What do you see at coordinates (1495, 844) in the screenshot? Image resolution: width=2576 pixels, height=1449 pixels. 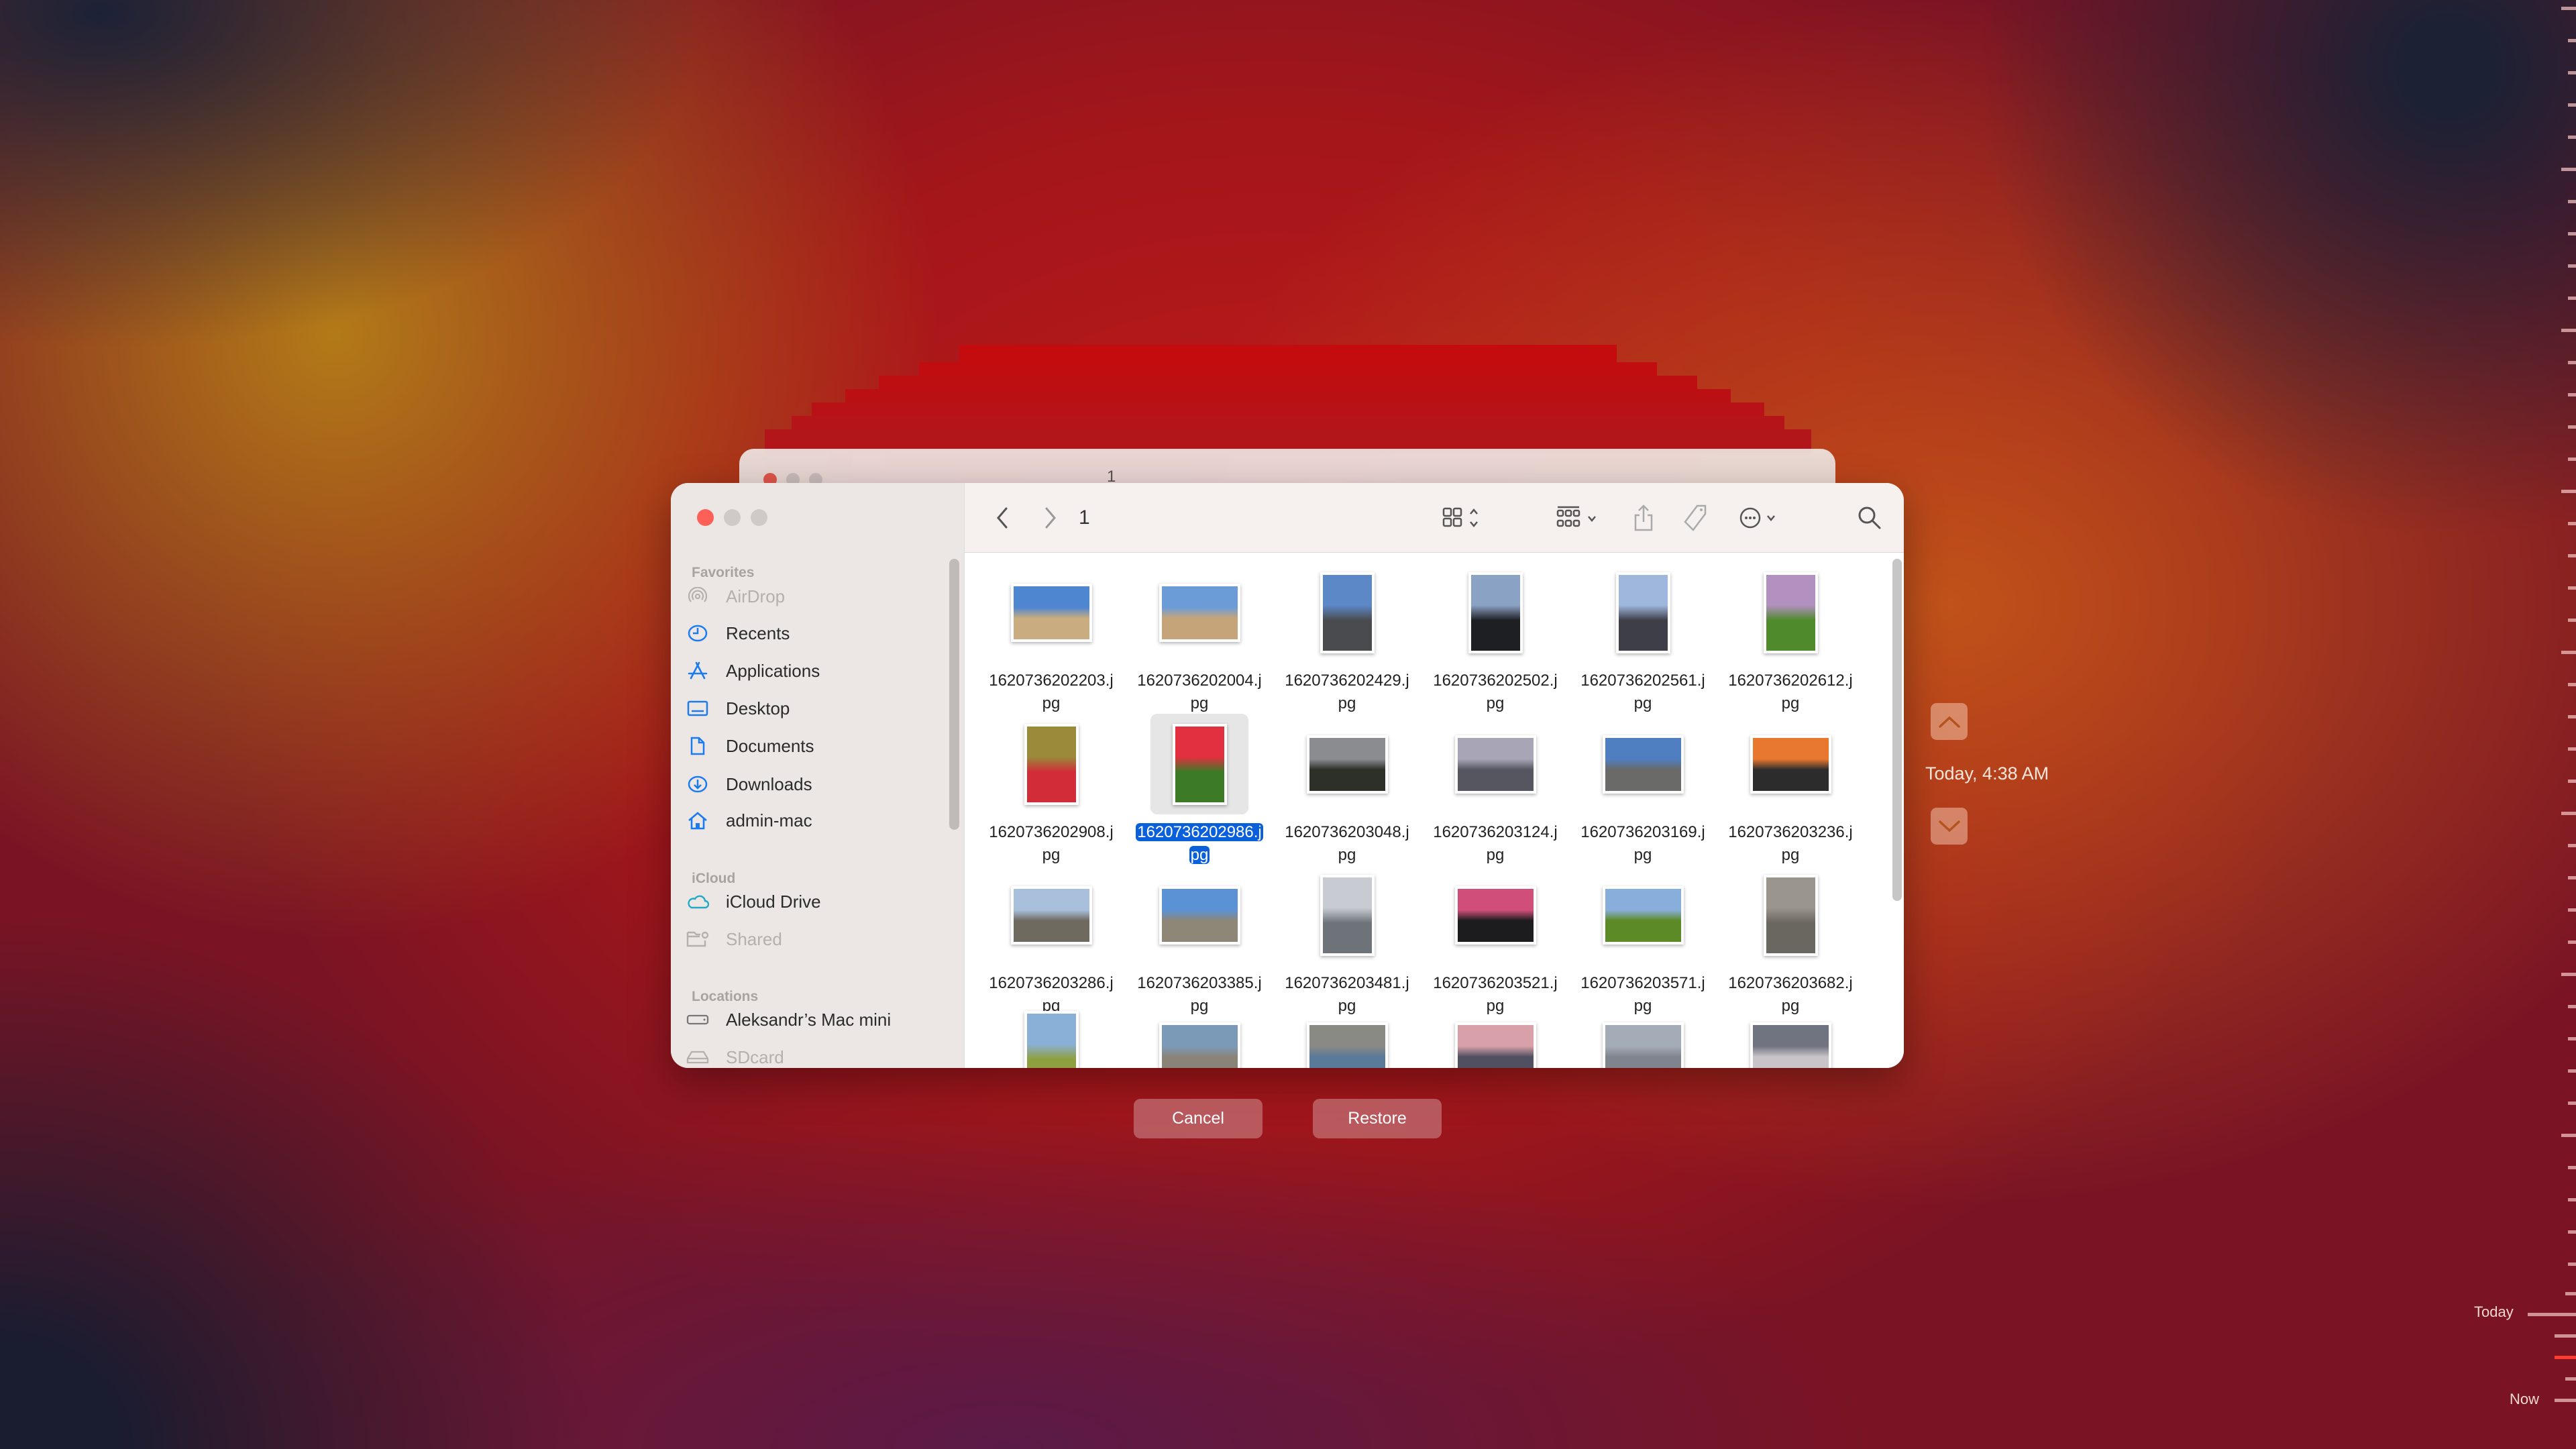 I see `file-name: 1620736203124.jpg` at bounding box center [1495, 844].